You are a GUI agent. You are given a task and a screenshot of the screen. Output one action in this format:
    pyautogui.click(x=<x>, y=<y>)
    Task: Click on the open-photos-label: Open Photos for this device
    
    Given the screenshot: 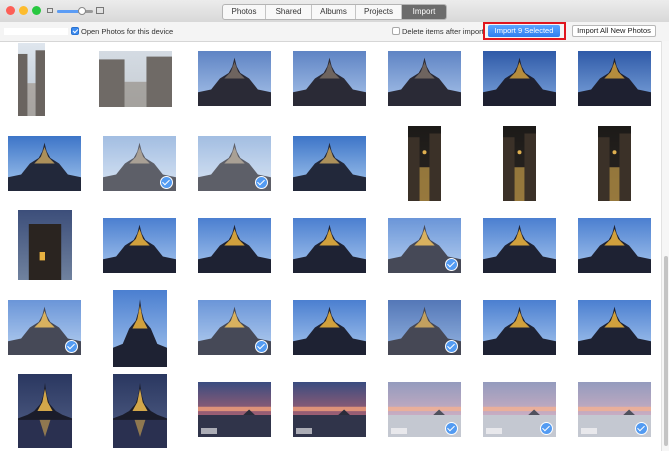 What is the action you would take?
    pyautogui.click(x=127, y=31)
    